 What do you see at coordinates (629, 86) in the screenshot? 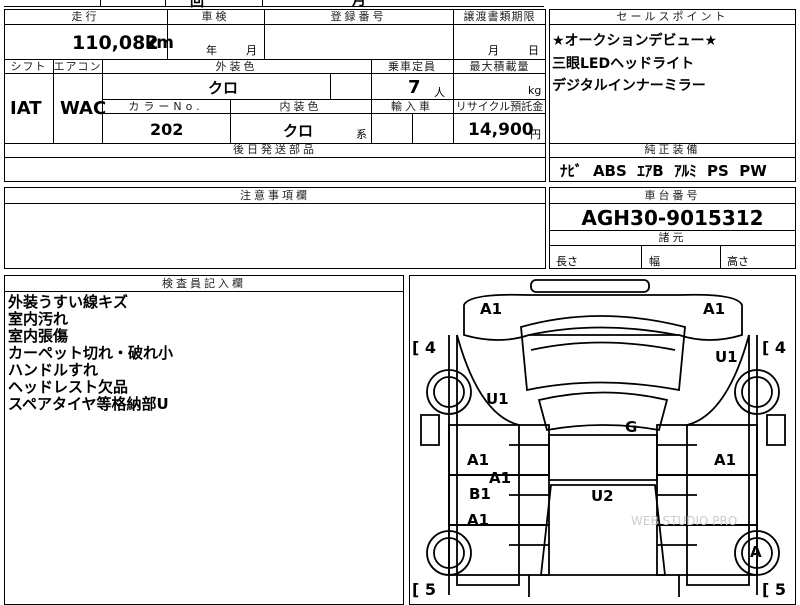
I see `sales-point-3: デジタルインナーミラー` at bounding box center [629, 86].